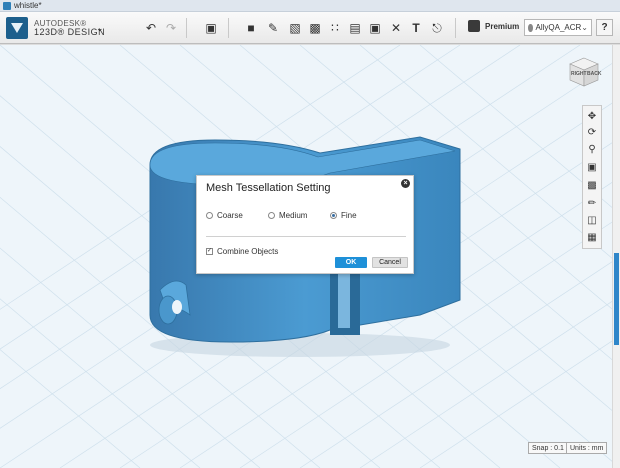 This screenshot has width=620, height=468. I want to click on radio-fine: Fine, so click(343, 215).